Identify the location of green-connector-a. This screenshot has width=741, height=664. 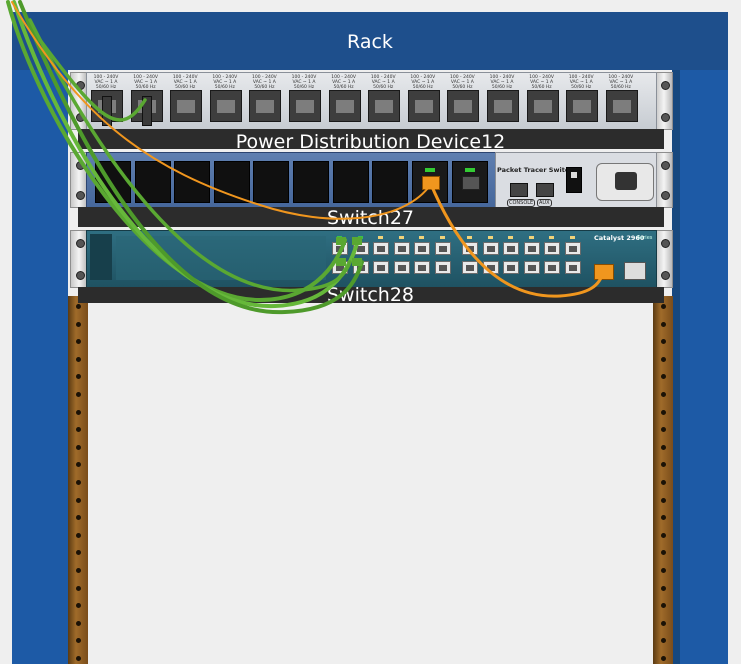
(341, 241).